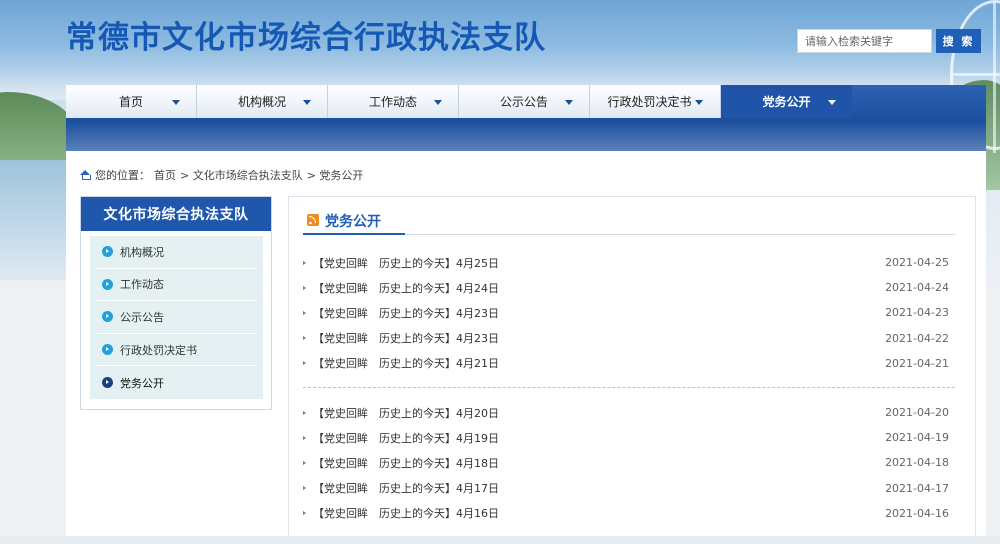  I want to click on list-item: 【党史回眸 历史上的今天】4月19日 2021-04-19, so click(629, 437).